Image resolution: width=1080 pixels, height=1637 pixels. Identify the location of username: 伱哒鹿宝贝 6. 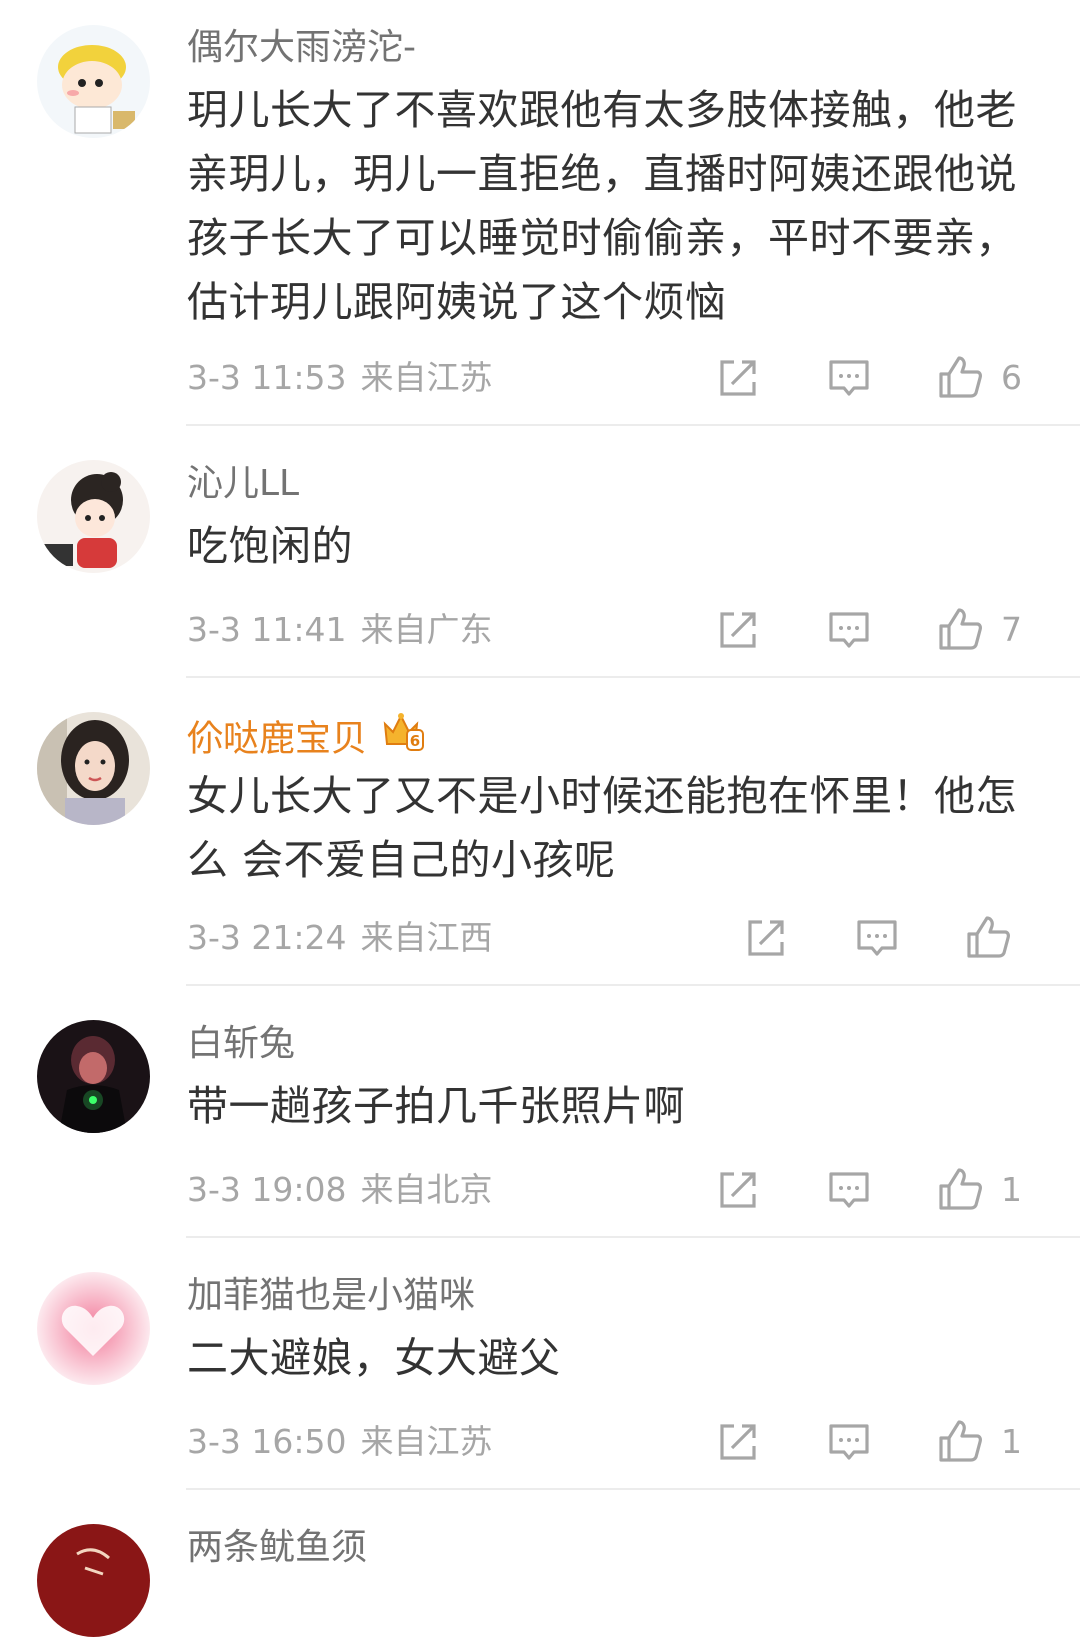
(306, 740).